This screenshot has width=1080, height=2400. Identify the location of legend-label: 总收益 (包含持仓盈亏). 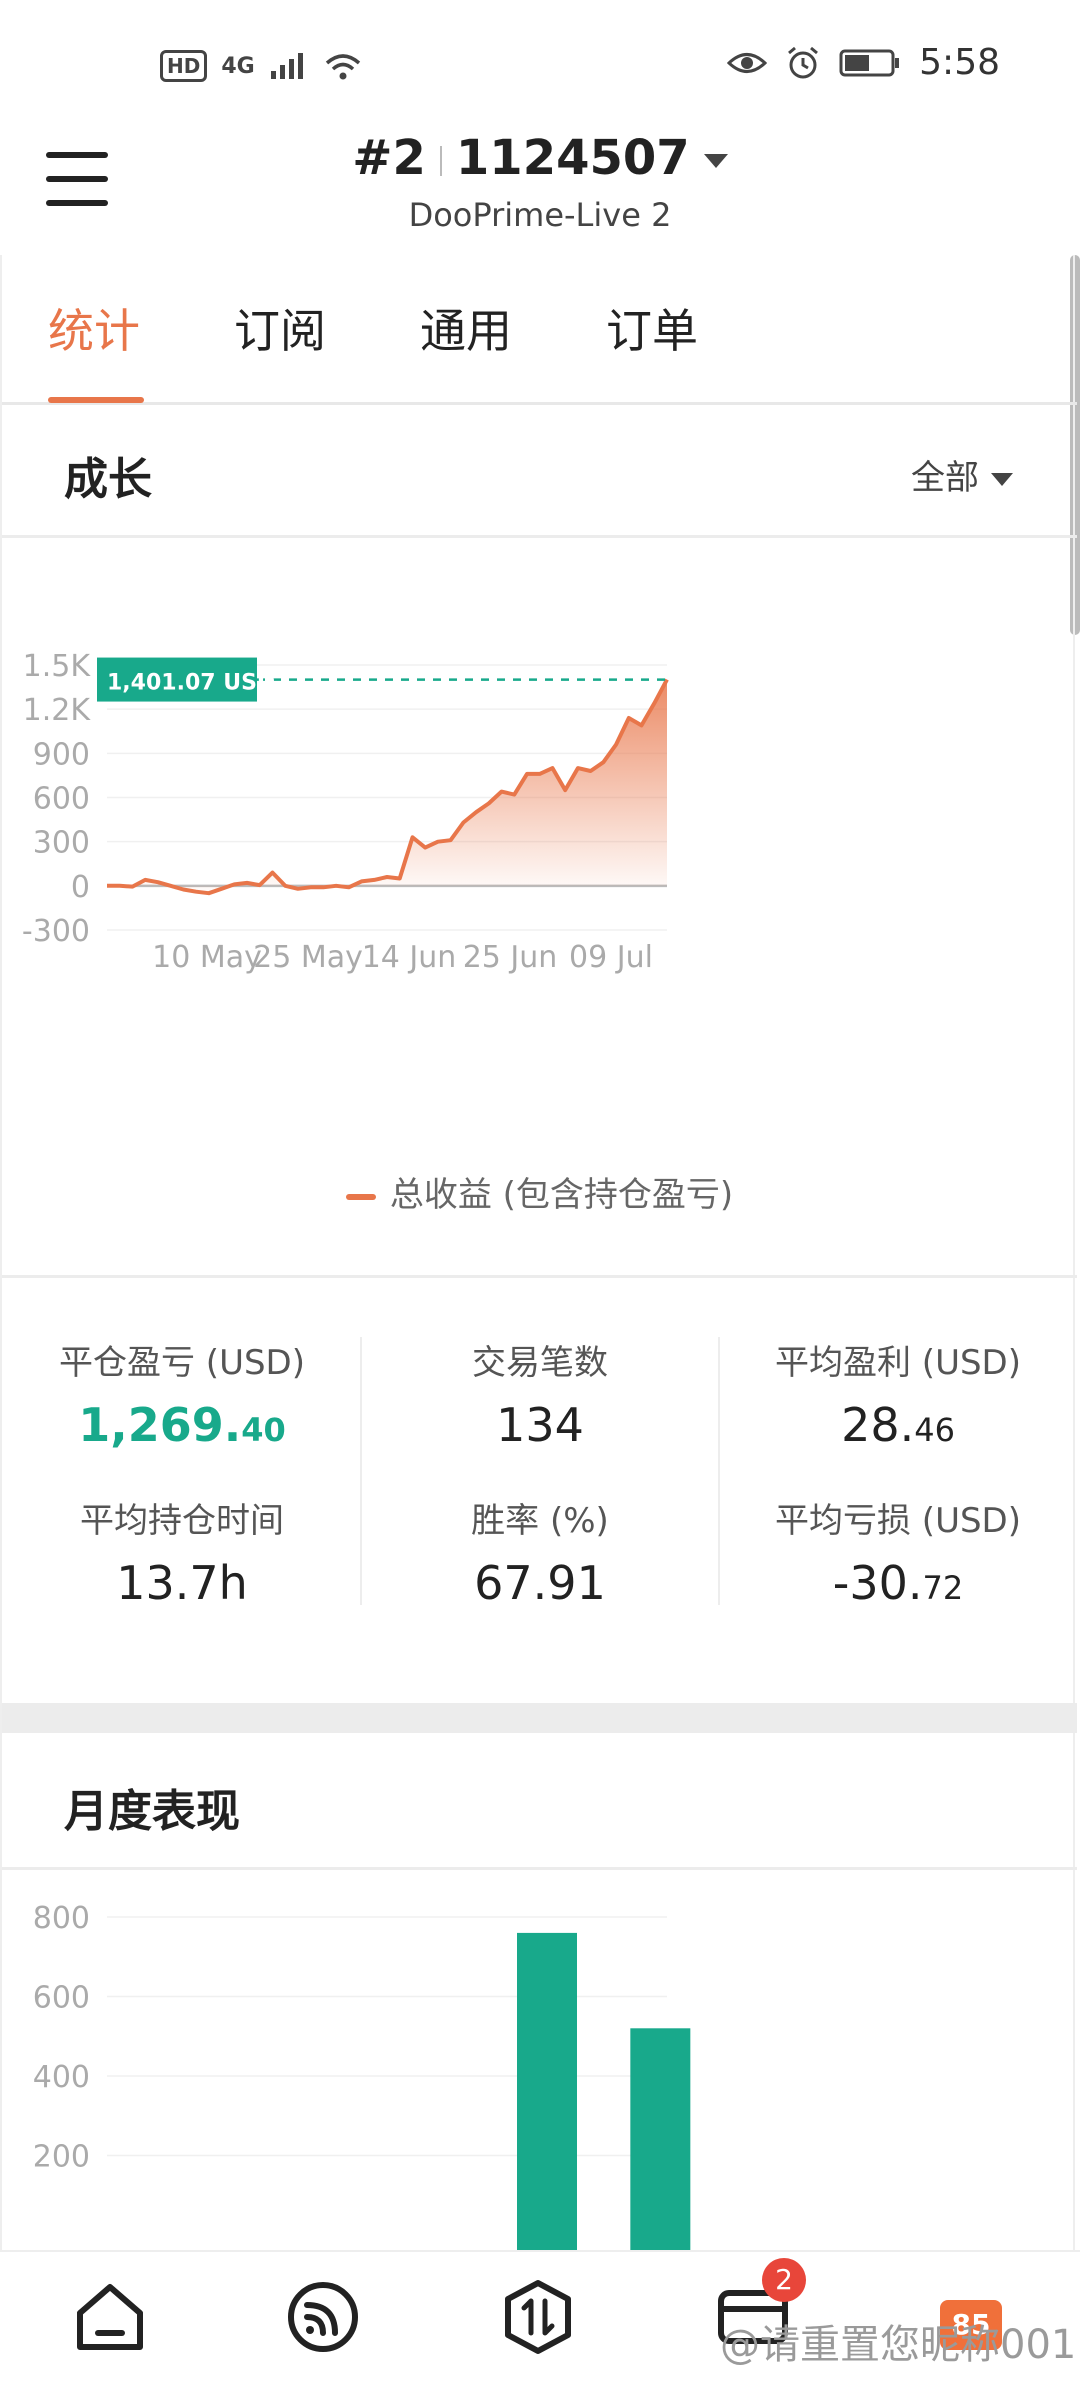
(561, 1195).